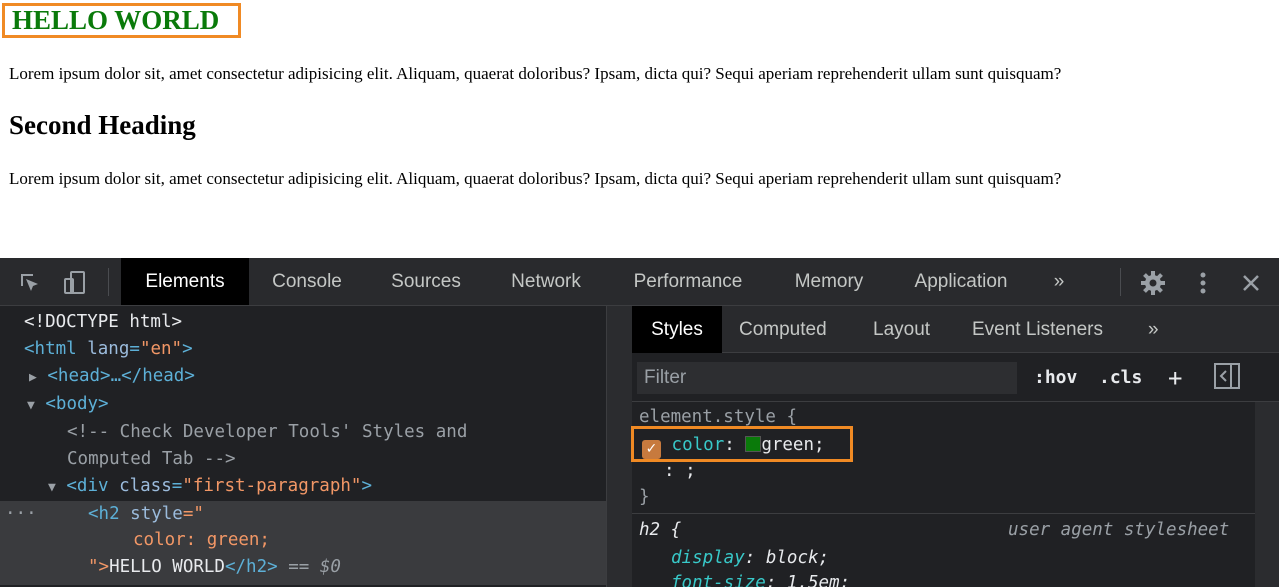 The image size is (1279, 587). I want to click on doctype-text: <!DOCTYPE html>, so click(103, 322).